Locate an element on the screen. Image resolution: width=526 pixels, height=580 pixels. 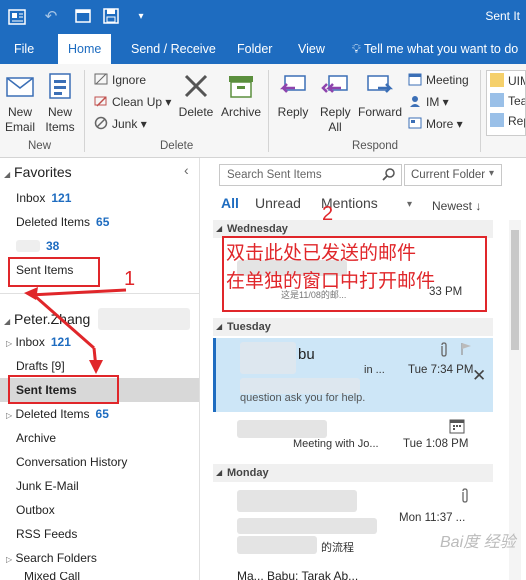
arrowhead-down-icon is located at coordinates (96, 367).